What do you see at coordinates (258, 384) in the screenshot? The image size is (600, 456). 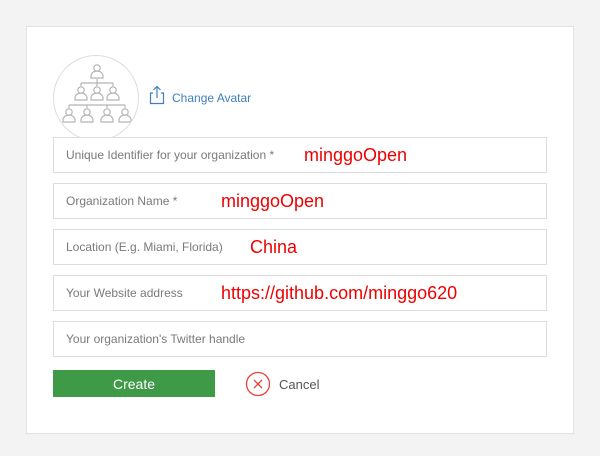 I see `close-circle-icon` at bounding box center [258, 384].